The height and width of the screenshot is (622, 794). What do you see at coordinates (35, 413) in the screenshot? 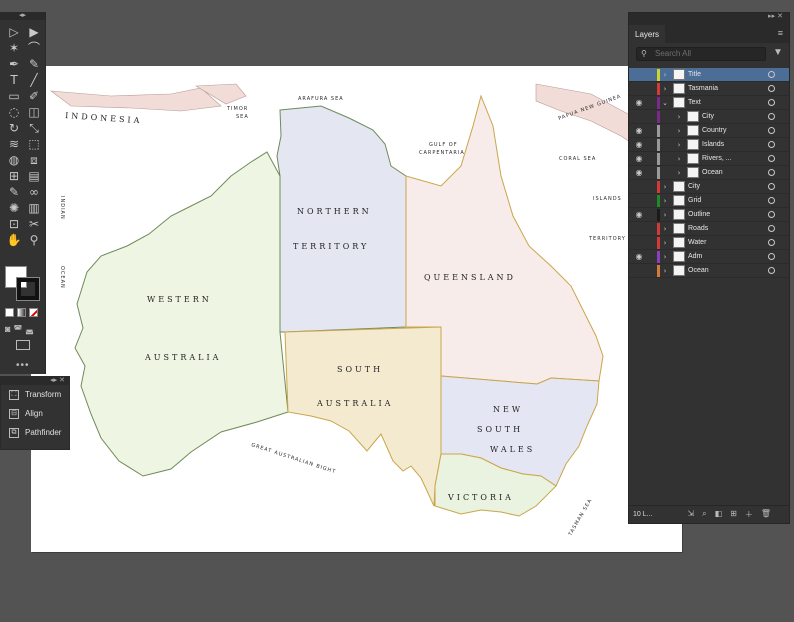
I see `properties-item-align: ⊟ Align` at bounding box center [35, 413].